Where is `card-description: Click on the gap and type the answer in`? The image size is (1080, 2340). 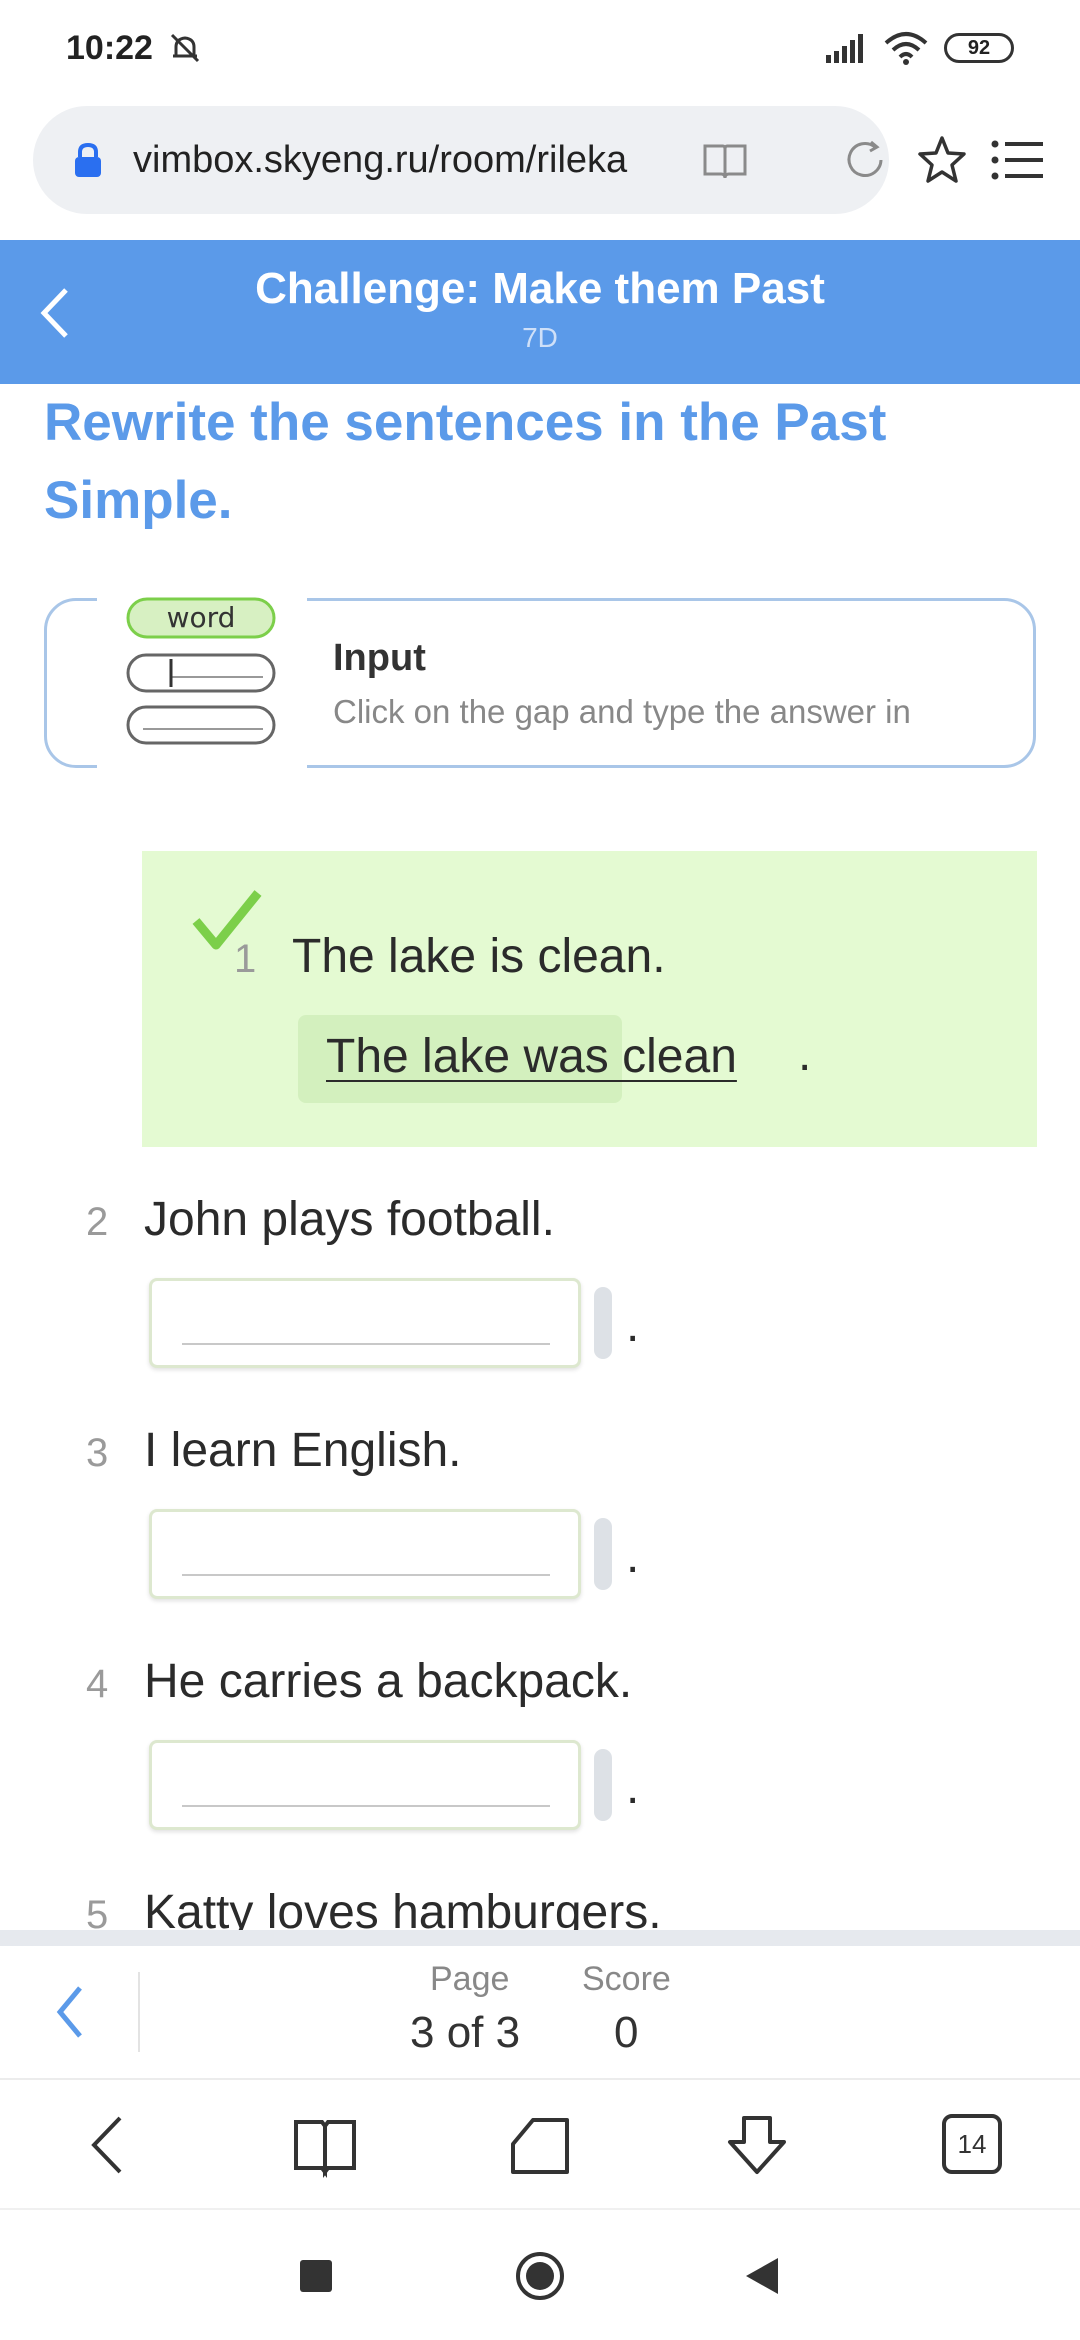 card-description: Click on the gap and type the answer in is located at coordinates (622, 711).